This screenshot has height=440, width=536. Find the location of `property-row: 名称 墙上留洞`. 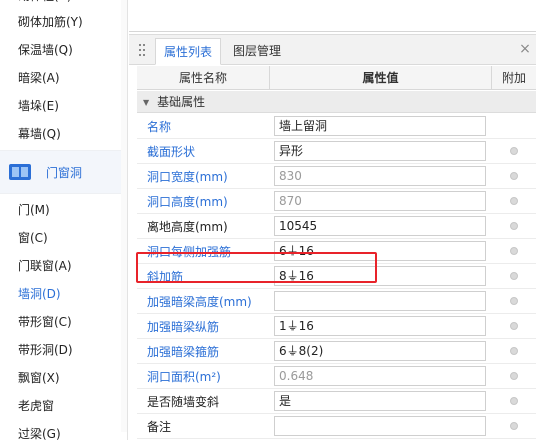

property-row: 名称 墙上留洞 is located at coordinates (336, 126).